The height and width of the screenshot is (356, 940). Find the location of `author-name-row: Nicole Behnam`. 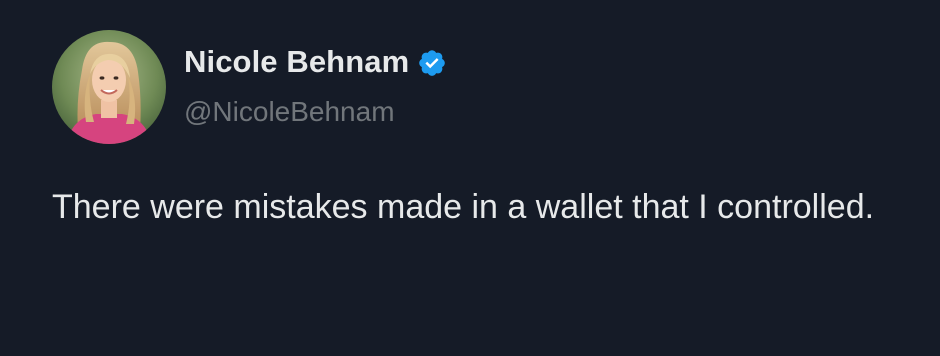

author-name-row: Nicole Behnam is located at coordinates (315, 62).